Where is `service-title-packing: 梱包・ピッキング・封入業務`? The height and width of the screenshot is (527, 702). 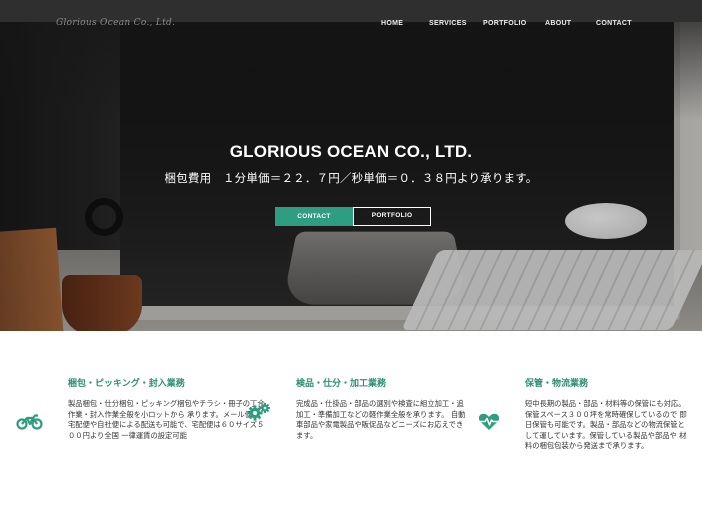
service-title-packing: 梱包・ピッキング・封入業務 is located at coordinates (126, 384).